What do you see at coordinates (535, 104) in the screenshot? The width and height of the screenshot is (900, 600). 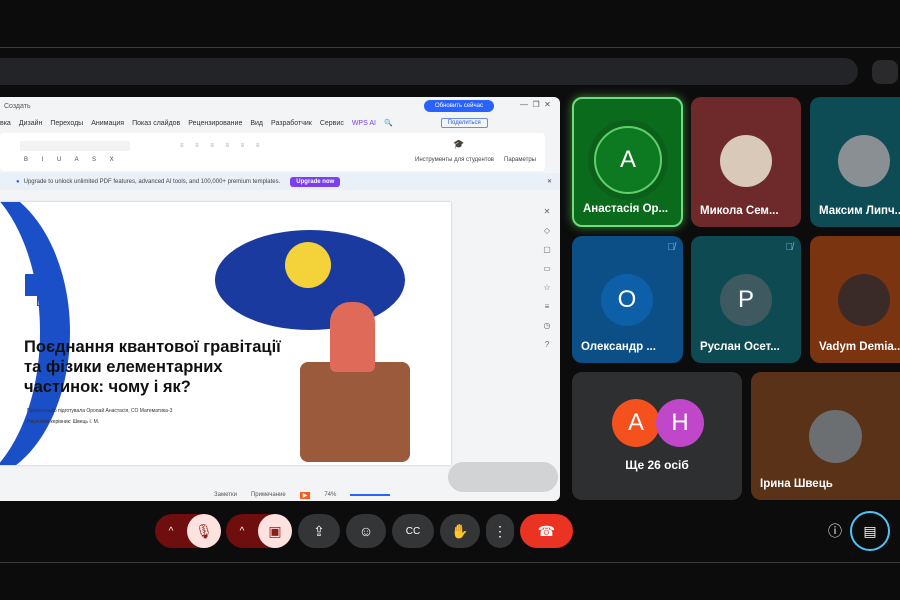 I see `window-controls: — ❐ ✕` at bounding box center [535, 104].